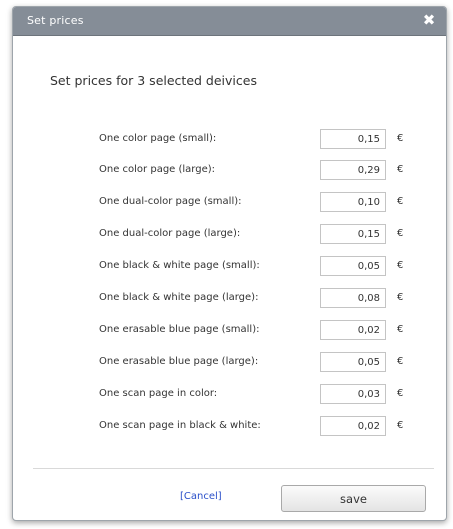 The height and width of the screenshot is (529, 453). What do you see at coordinates (353, 426) in the screenshot?
I see `price-input-scan-bw` at bounding box center [353, 426].